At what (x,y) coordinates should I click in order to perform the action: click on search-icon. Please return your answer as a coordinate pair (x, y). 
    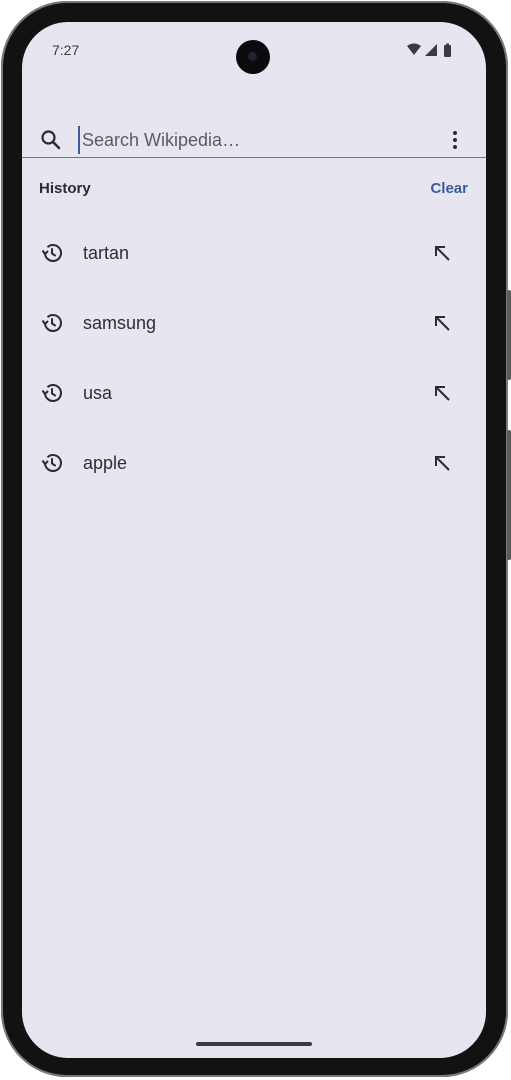
    Looking at the image, I should click on (51, 140).